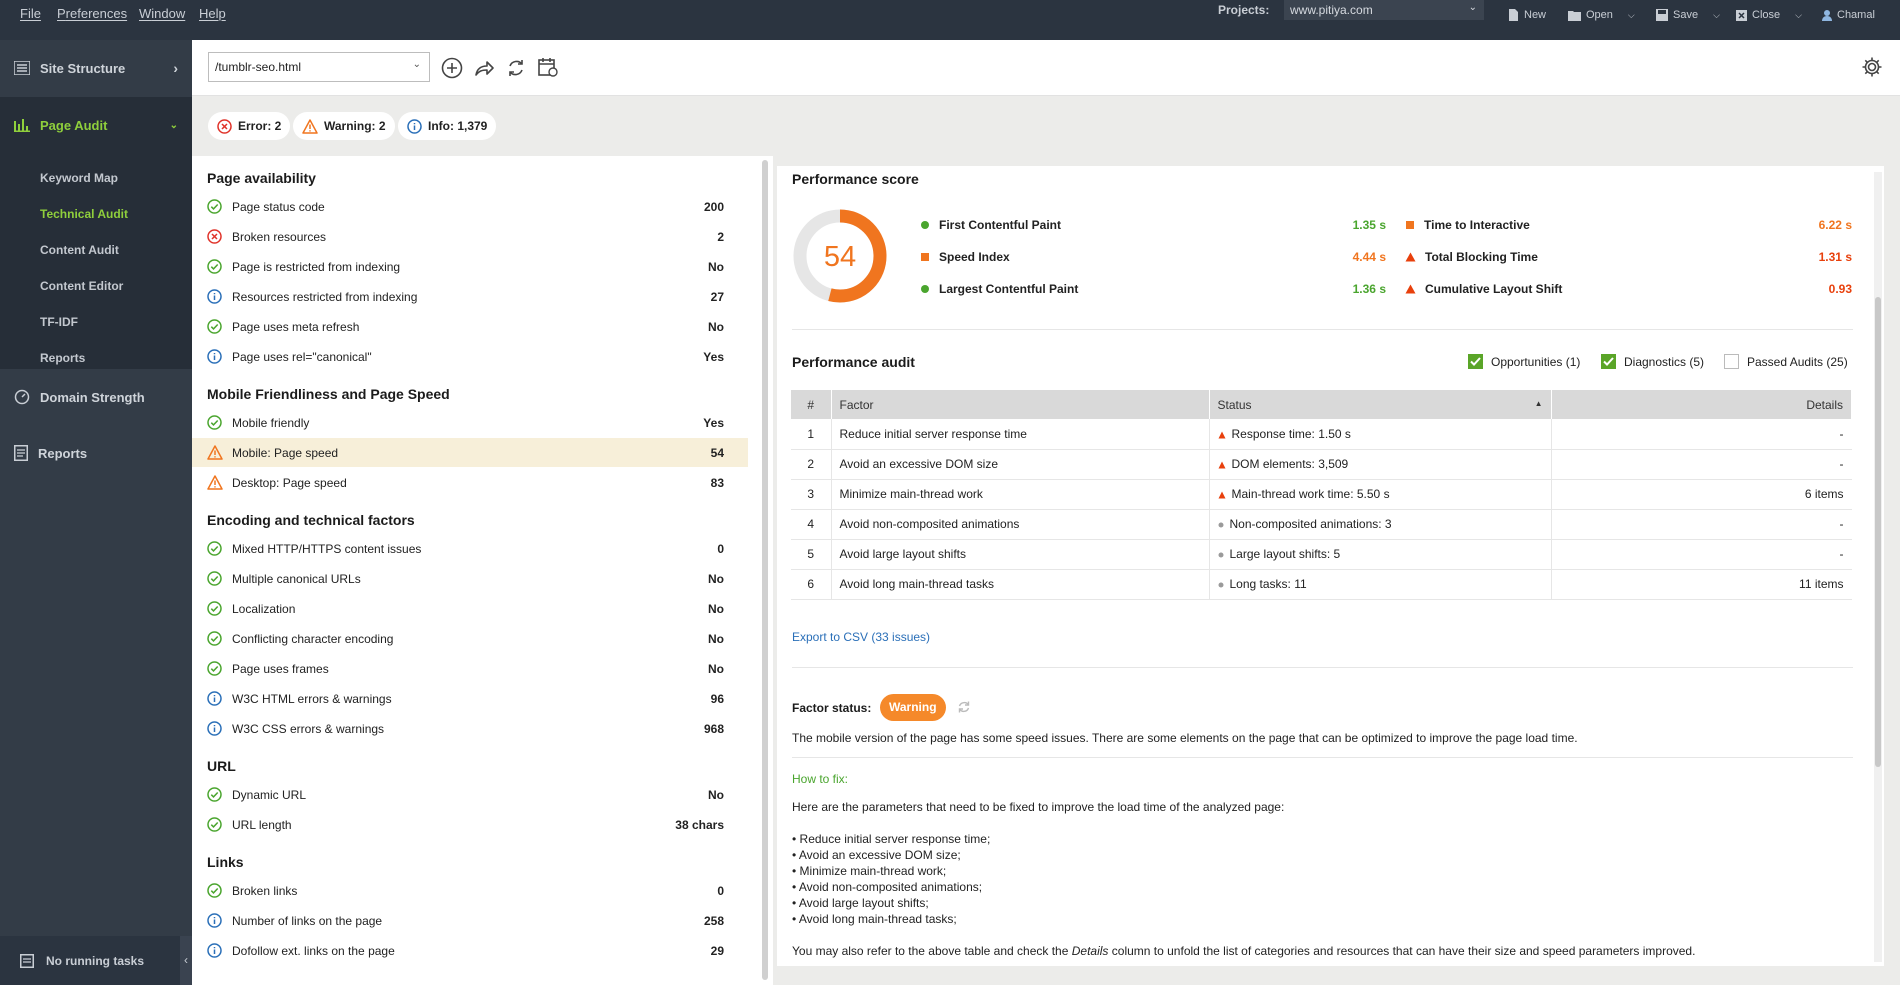 This screenshot has width=1900, height=985. What do you see at coordinates (325, 296) in the screenshot?
I see `factor-label: Resources restricted from indexing` at bounding box center [325, 296].